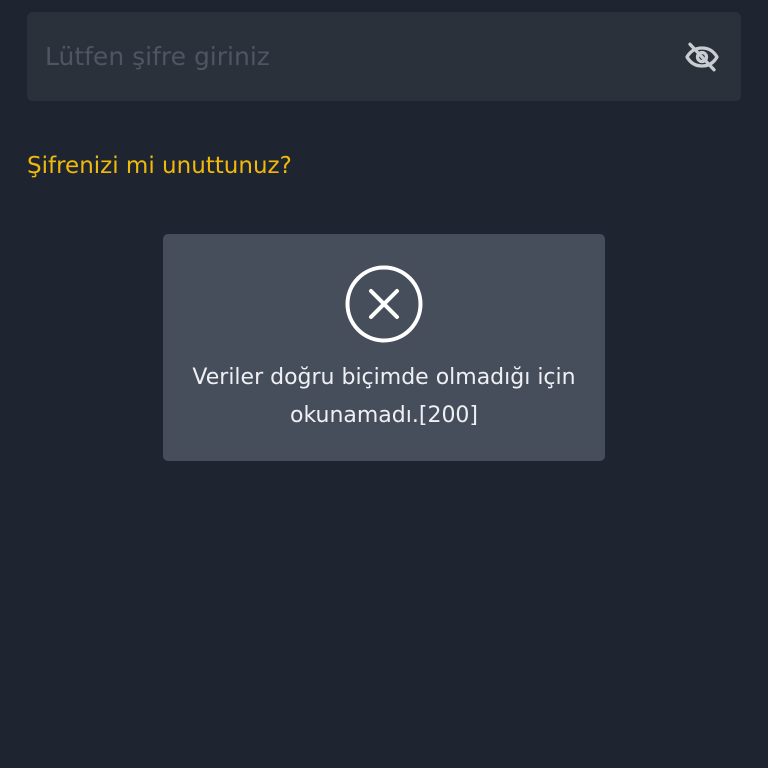 The width and height of the screenshot is (768, 768). I want to click on password-input, so click(353, 56).